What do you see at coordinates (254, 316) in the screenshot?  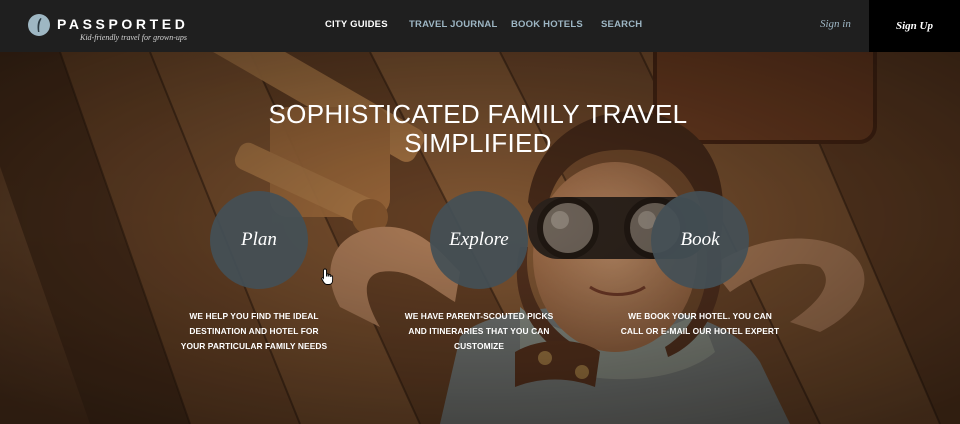 I see `plan-description-line: WE HELP YOU FIND THE IDEAL` at bounding box center [254, 316].